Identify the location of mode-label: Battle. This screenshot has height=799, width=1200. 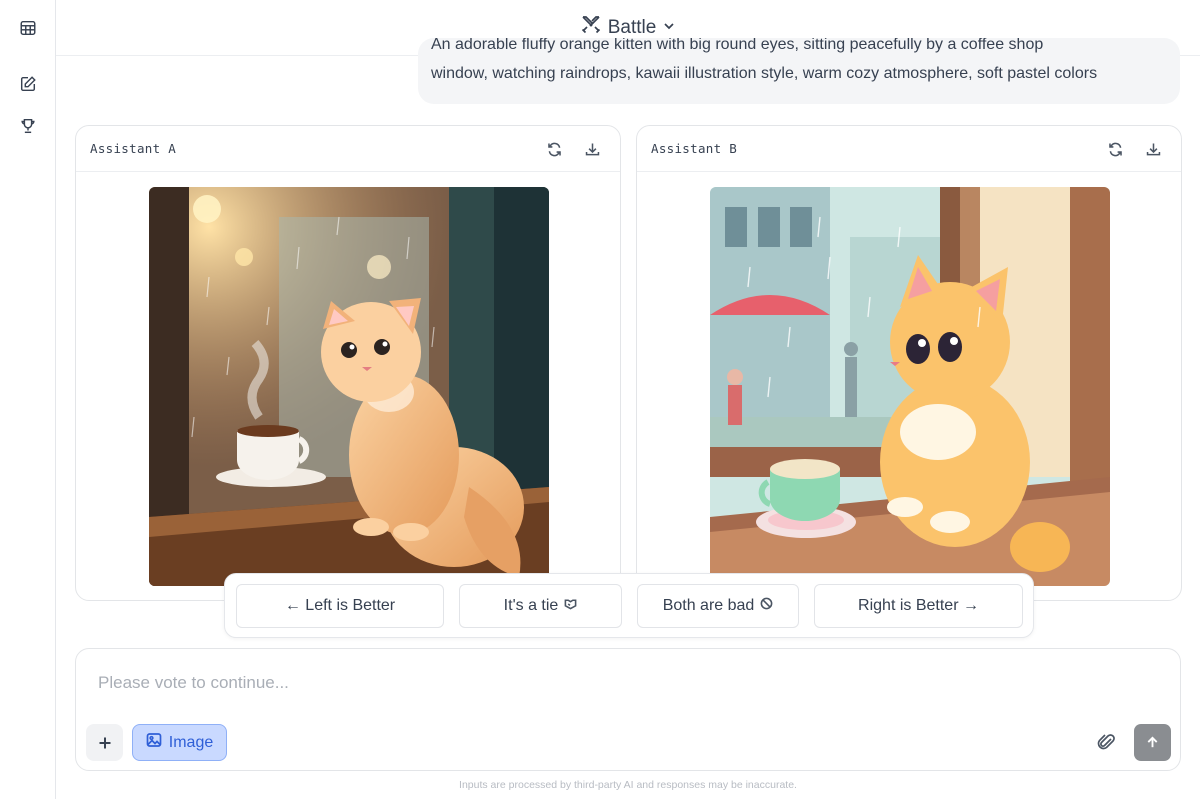
(632, 27).